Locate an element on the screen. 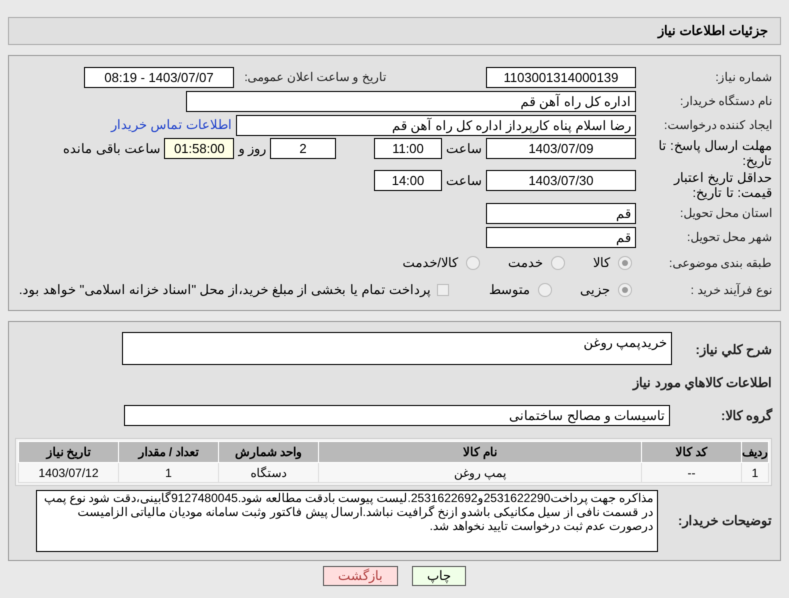 This screenshot has height=598, width=789. checkbox-label: پرداخت تمام یا بخشی از مبلغ خرید،از محل "اسناد خزانه اسلامی" خواهد بود. is located at coordinates (224, 290).